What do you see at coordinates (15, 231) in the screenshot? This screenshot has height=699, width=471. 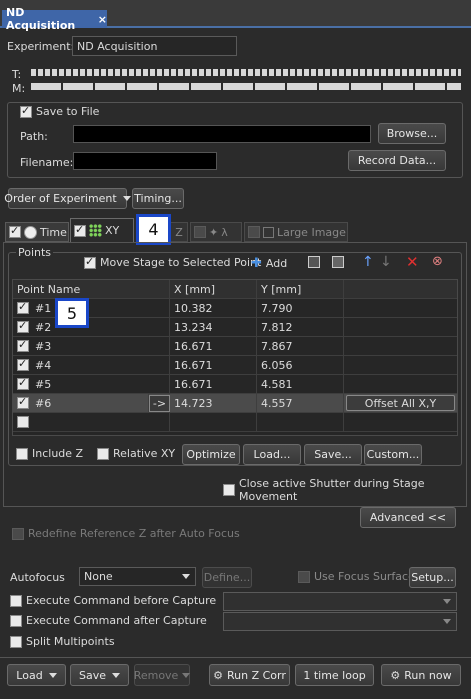 I see `time-checkbox` at bounding box center [15, 231].